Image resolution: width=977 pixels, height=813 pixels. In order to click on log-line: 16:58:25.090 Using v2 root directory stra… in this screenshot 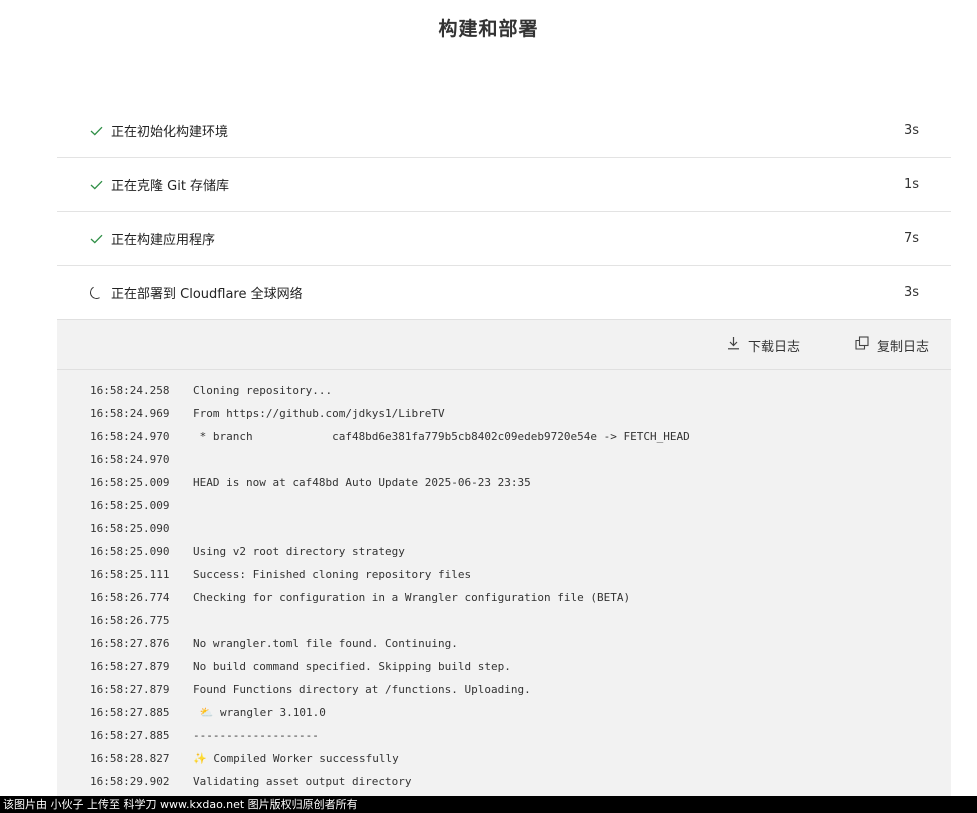, I will do `click(390, 556)`.